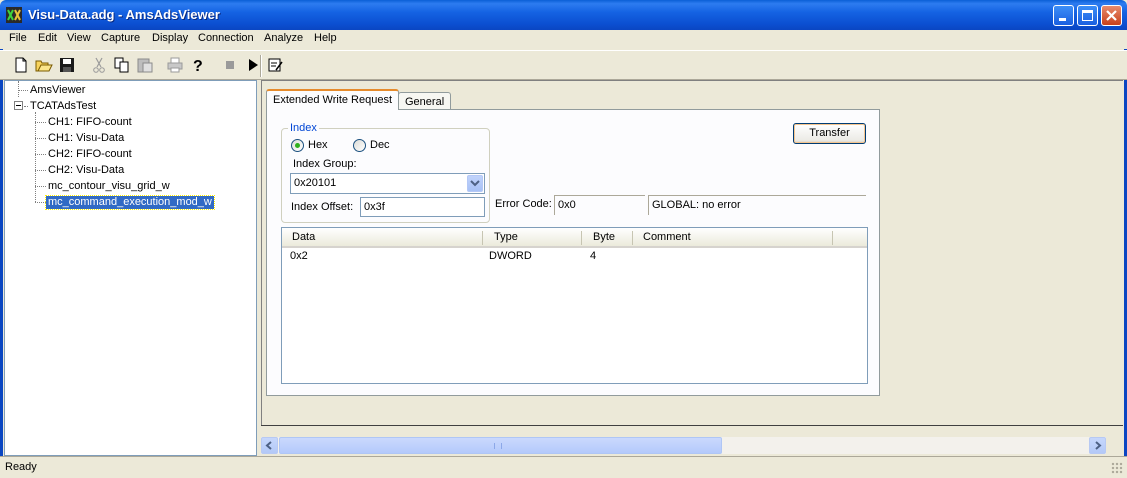 This screenshot has width=1127, height=478. Describe the element at coordinates (44, 65) in the screenshot. I see `open-icon` at that location.